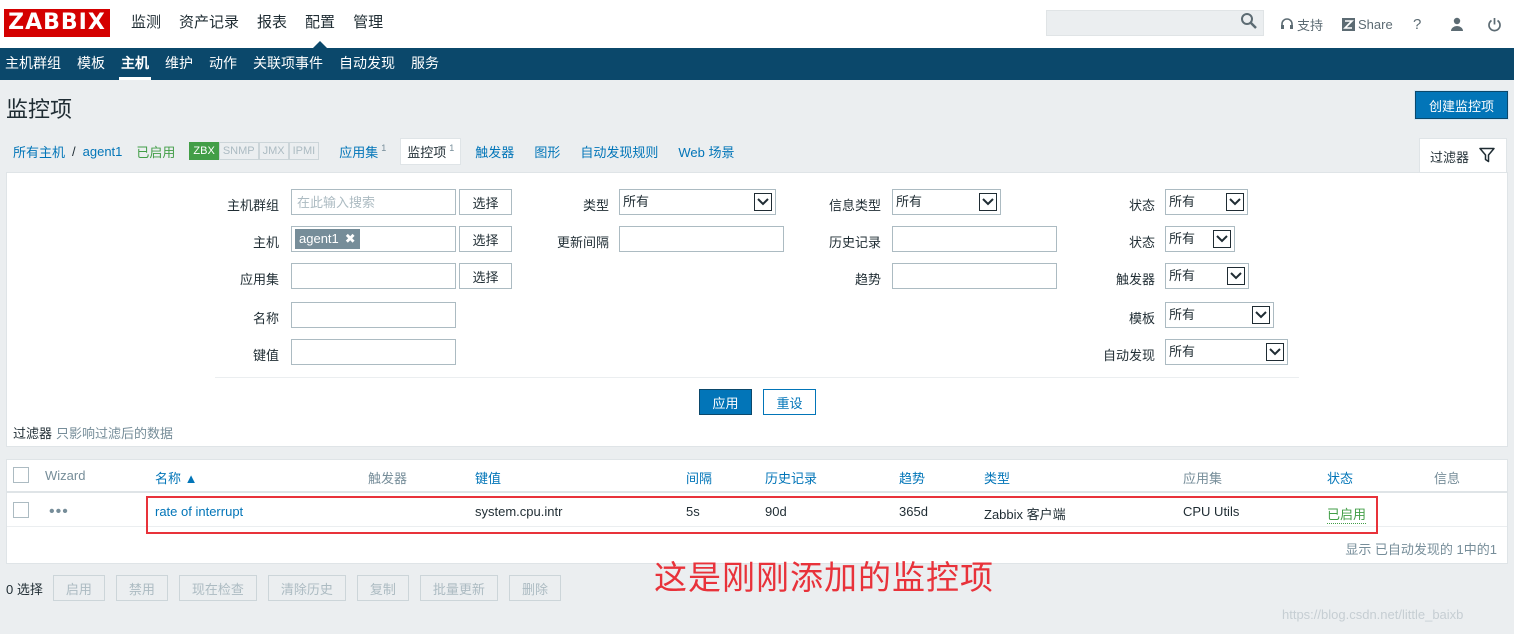 This screenshot has width=1514, height=634. Describe the element at coordinates (519, 511) in the screenshot. I see `item-key: system.cpu.intr` at that location.